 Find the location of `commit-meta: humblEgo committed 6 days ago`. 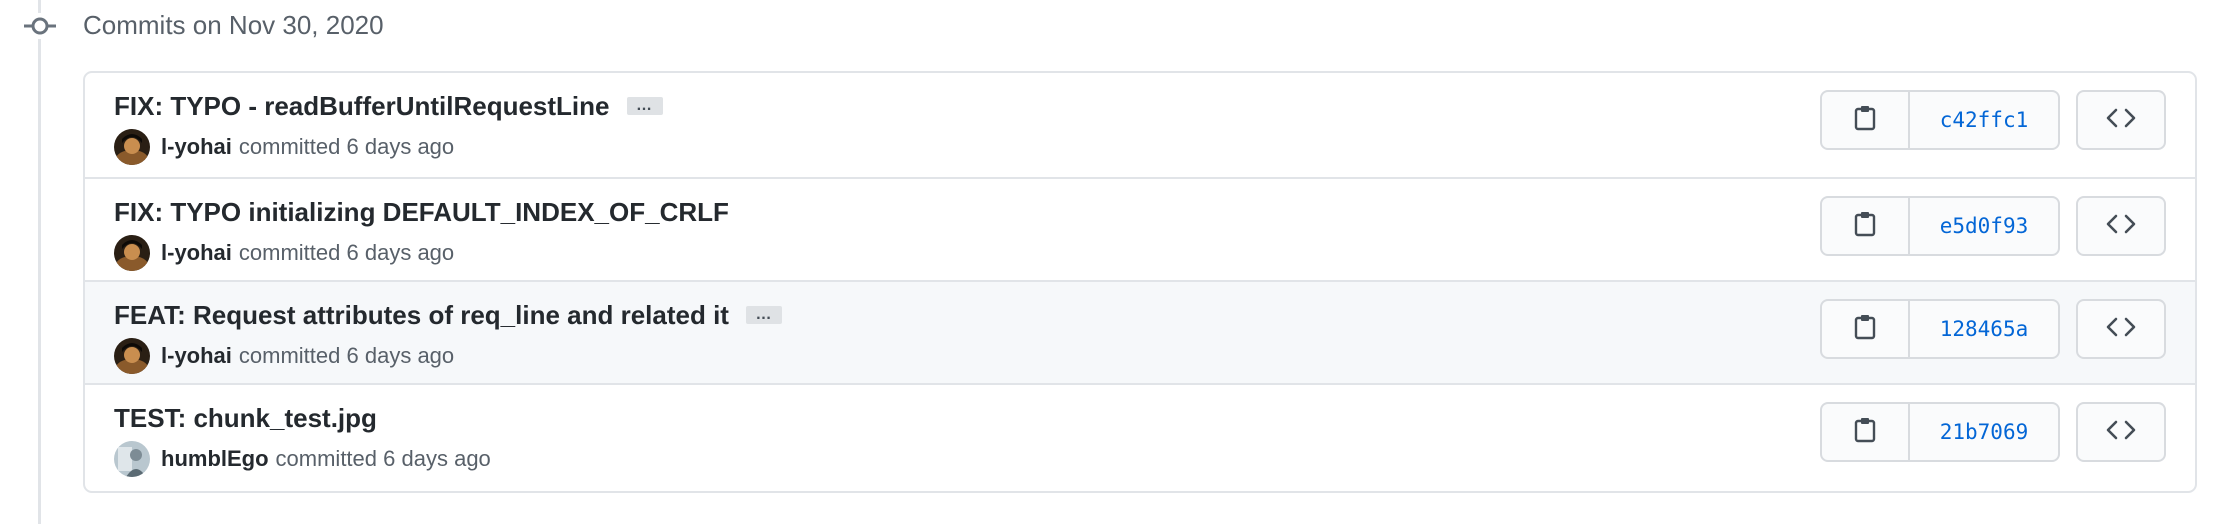

commit-meta: humblEgo committed 6 days ago is located at coordinates (302, 459).